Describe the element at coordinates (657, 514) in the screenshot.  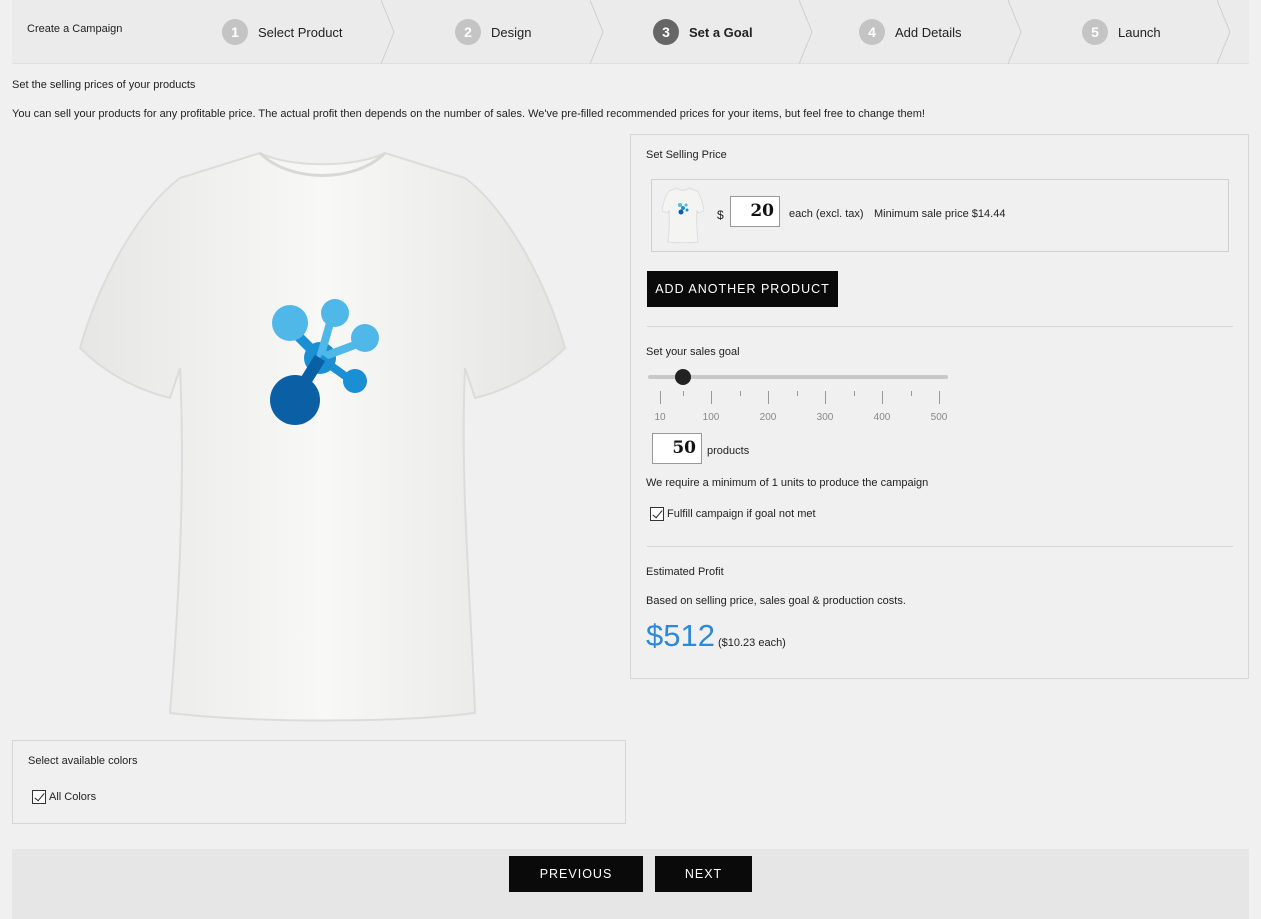
I see `fulfill-checkbox` at that location.